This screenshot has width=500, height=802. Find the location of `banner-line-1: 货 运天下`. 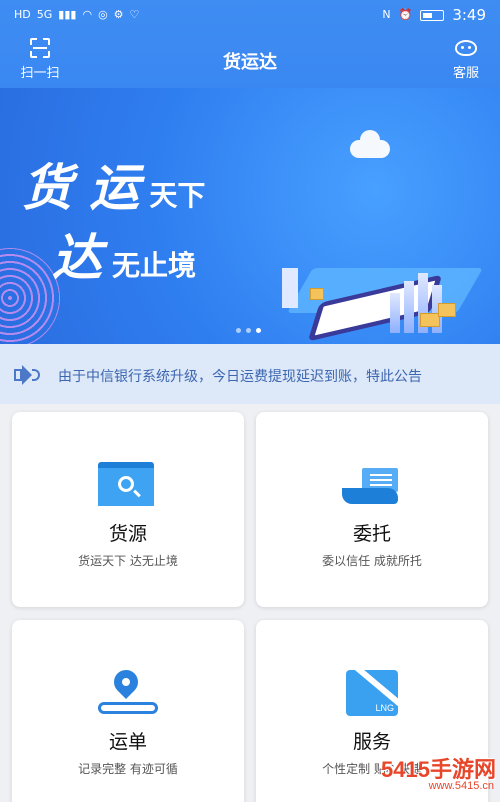

banner-line-1: 货 运天下 is located at coordinates (114, 187).